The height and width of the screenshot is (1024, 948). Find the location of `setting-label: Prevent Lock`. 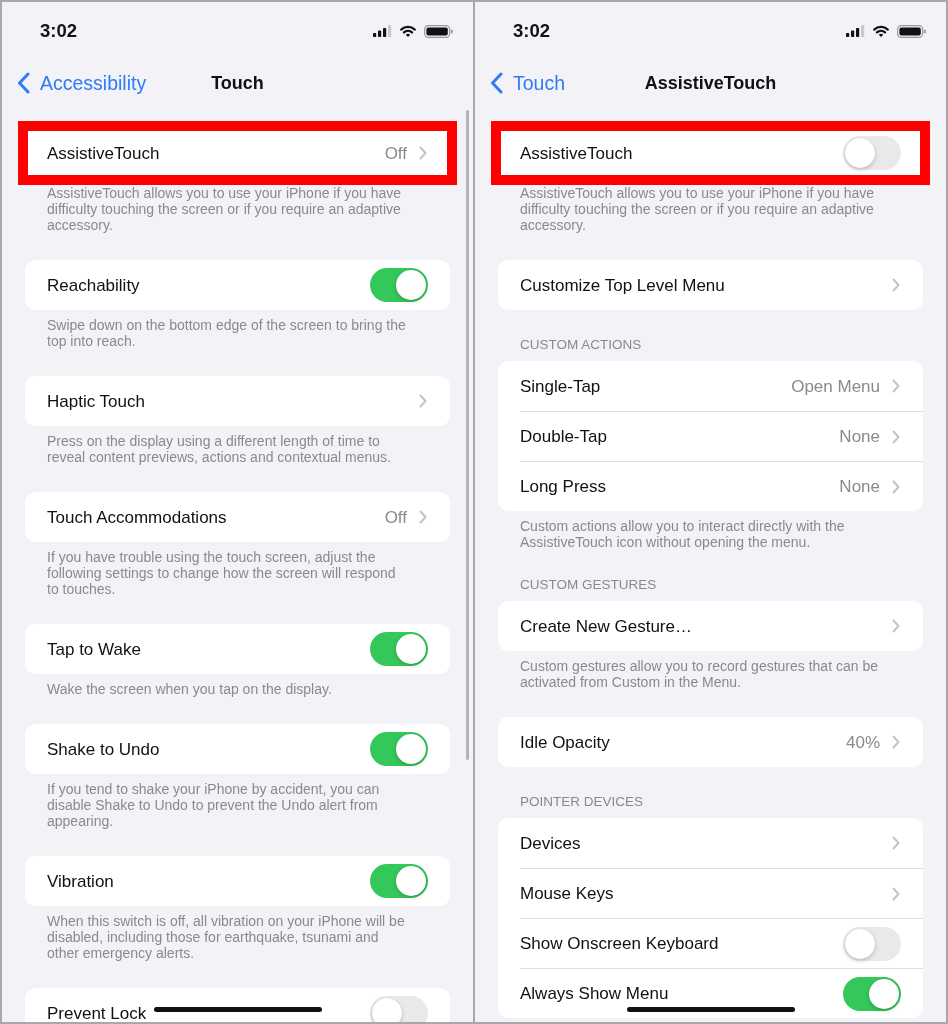

setting-label: Prevent Lock is located at coordinates (97, 1012).